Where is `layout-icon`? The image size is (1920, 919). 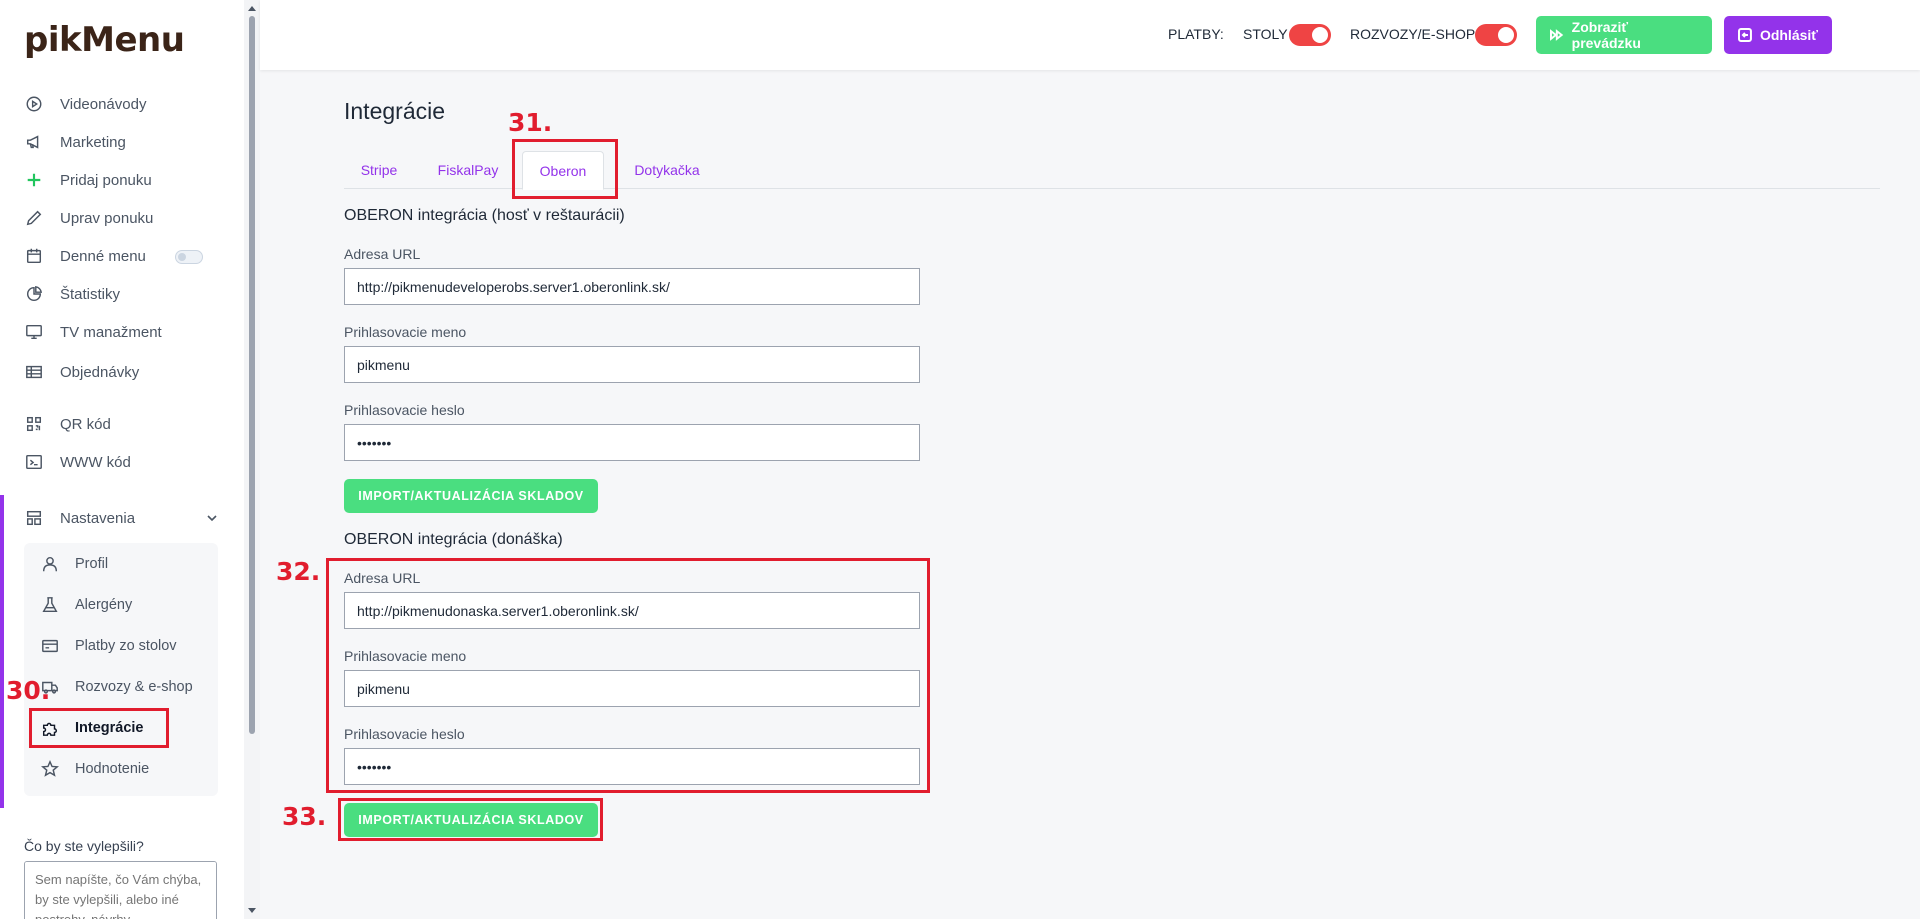 layout-icon is located at coordinates (34, 518).